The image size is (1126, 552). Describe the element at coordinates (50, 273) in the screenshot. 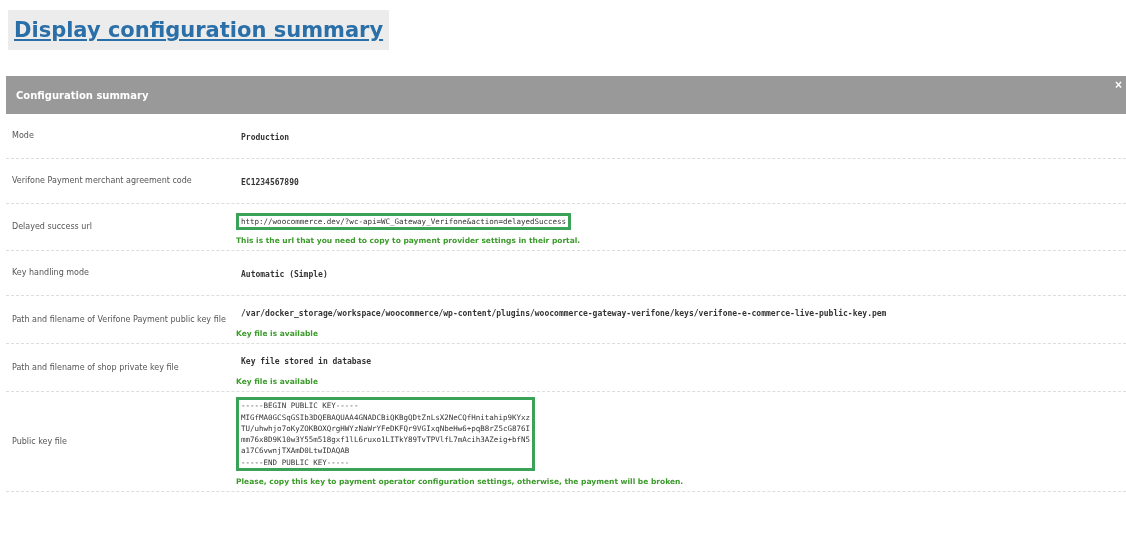

I see `setting-label: Key handling mode` at that location.